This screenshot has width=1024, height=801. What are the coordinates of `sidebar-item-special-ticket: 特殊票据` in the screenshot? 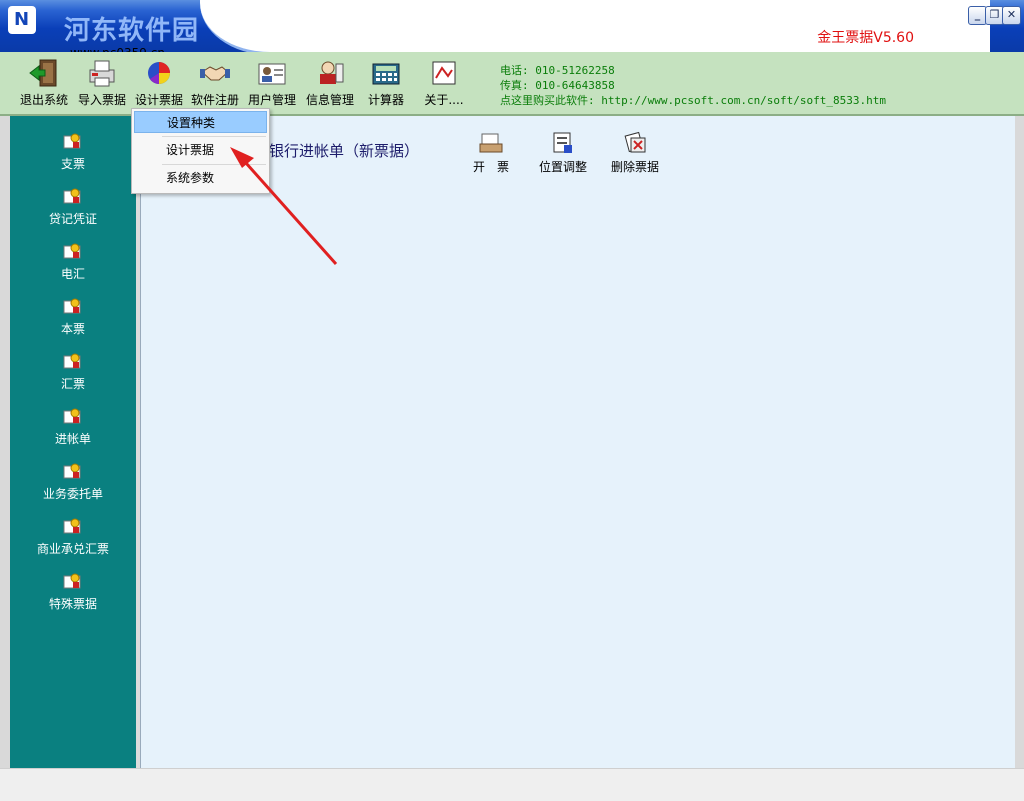 It's located at (73, 591).